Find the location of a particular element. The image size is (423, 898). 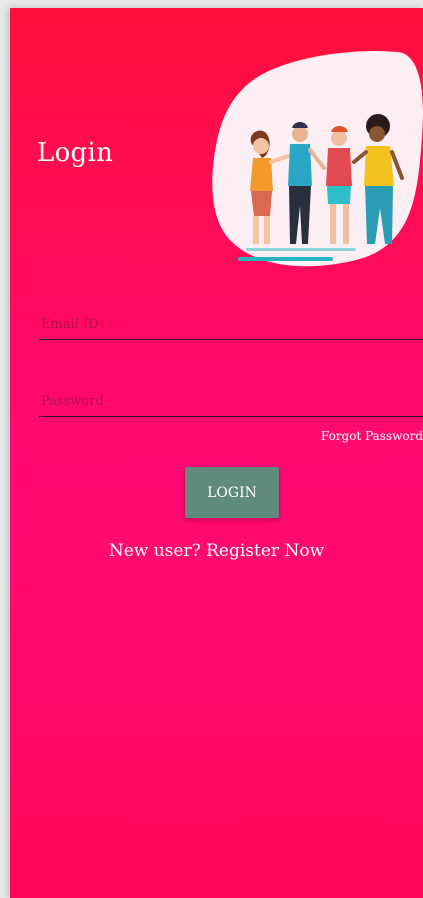

email-field is located at coordinates (231, 320).